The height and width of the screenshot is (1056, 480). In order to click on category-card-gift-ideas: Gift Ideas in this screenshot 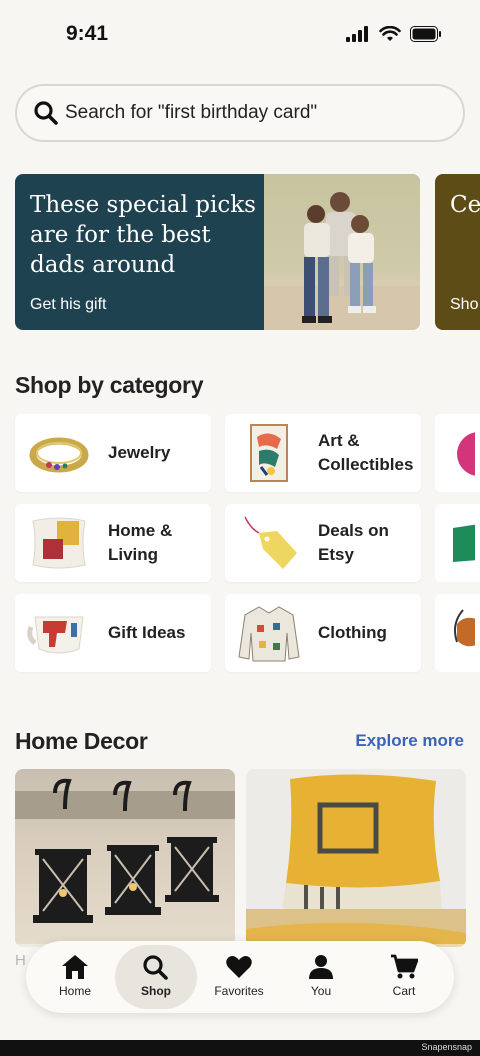, I will do `click(113, 633)`.